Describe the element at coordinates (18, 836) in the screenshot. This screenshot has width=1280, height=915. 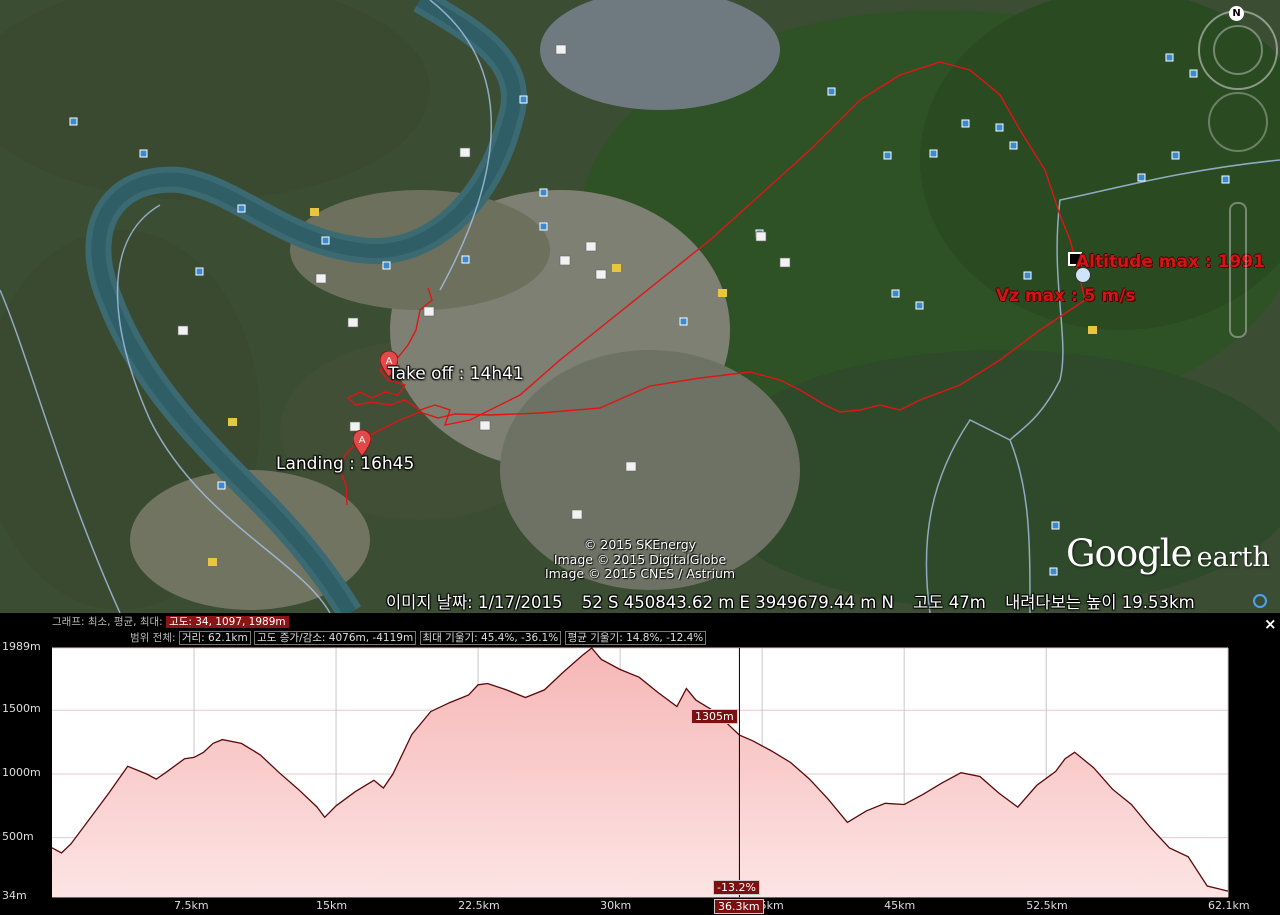
I see `y-tick-label: 500m` at that location.